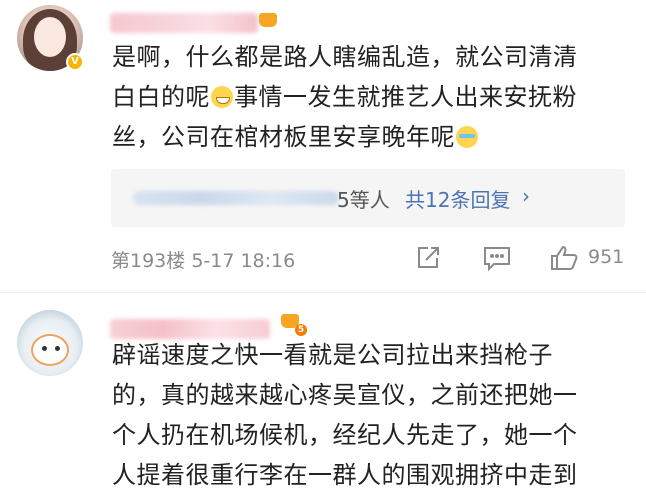 This screenshot has width=646, height=500. Describe the element at coordinates (457, 198) in the screenshot. I see `view-replies-link: 共12条回复` at that location.